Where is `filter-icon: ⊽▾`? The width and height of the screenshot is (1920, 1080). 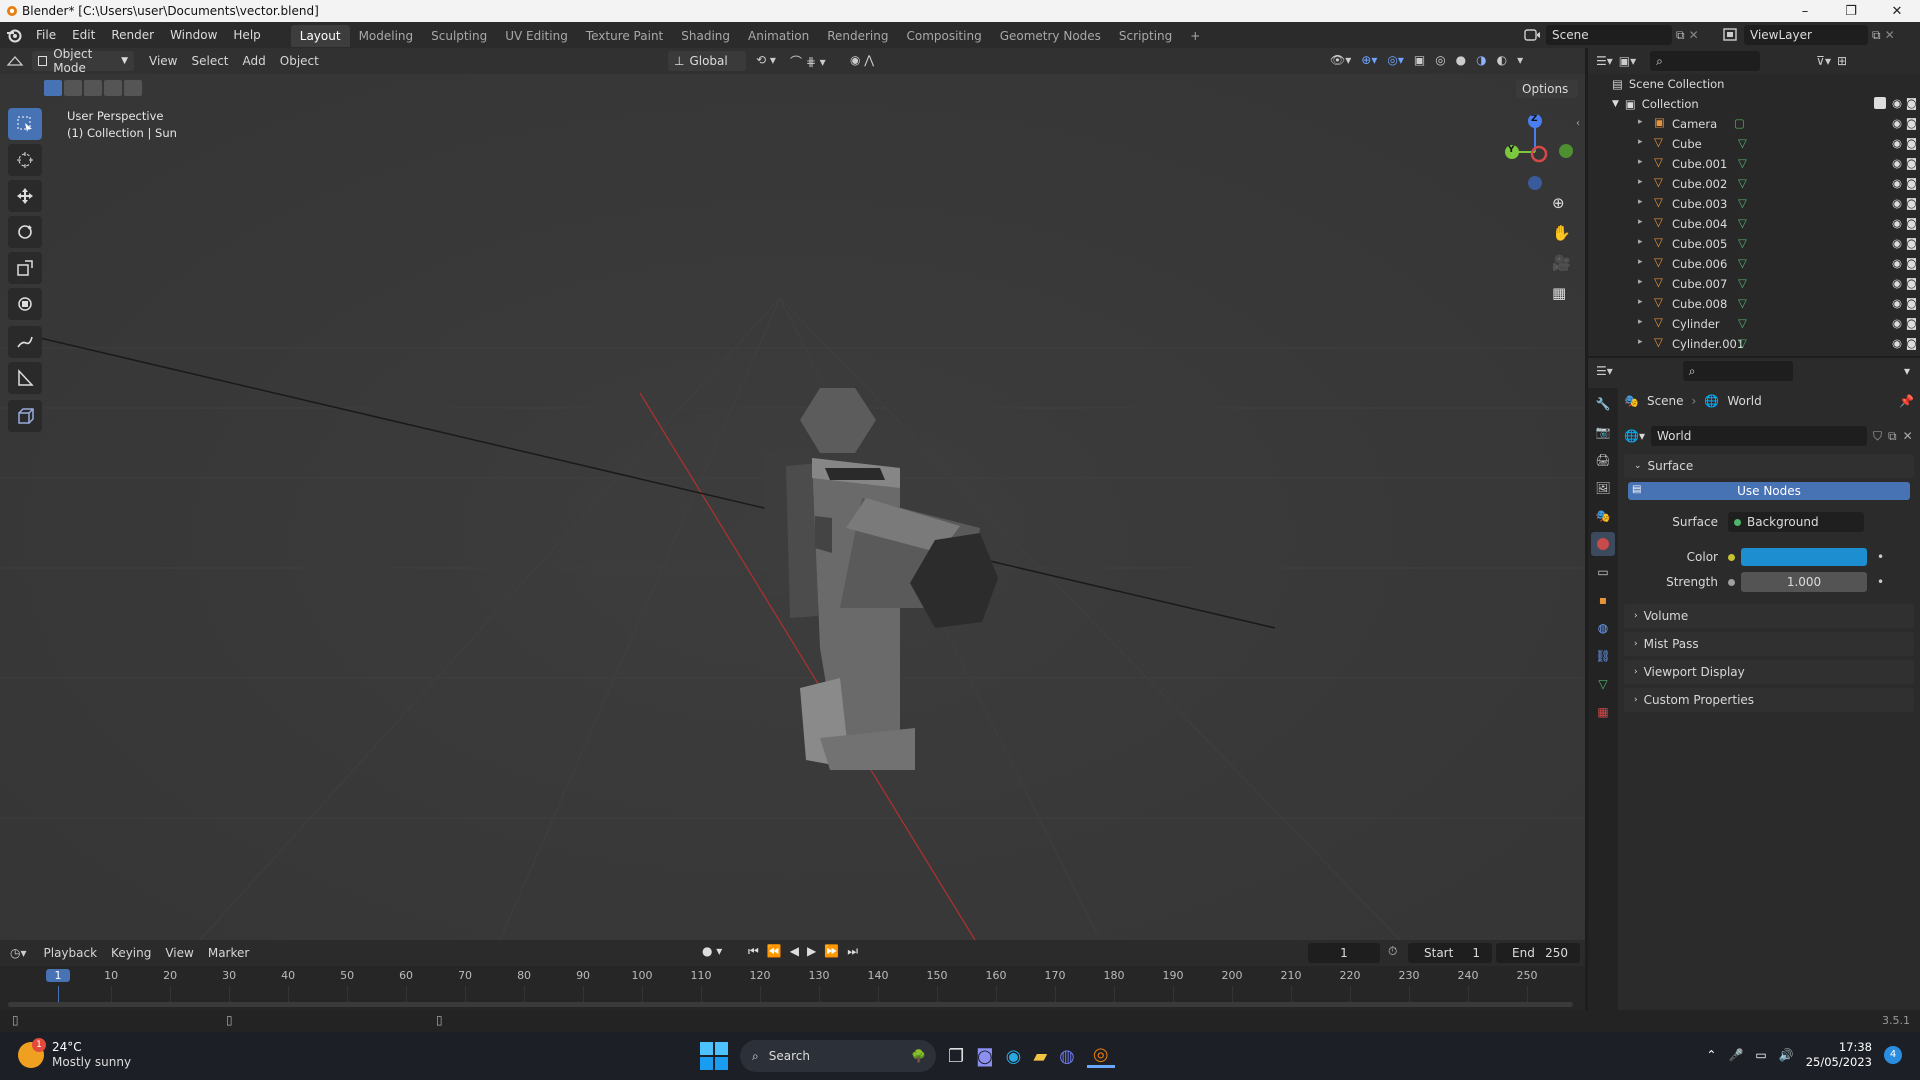 filter-icon: ⊽▾ is located at coordinates (1823, 61).